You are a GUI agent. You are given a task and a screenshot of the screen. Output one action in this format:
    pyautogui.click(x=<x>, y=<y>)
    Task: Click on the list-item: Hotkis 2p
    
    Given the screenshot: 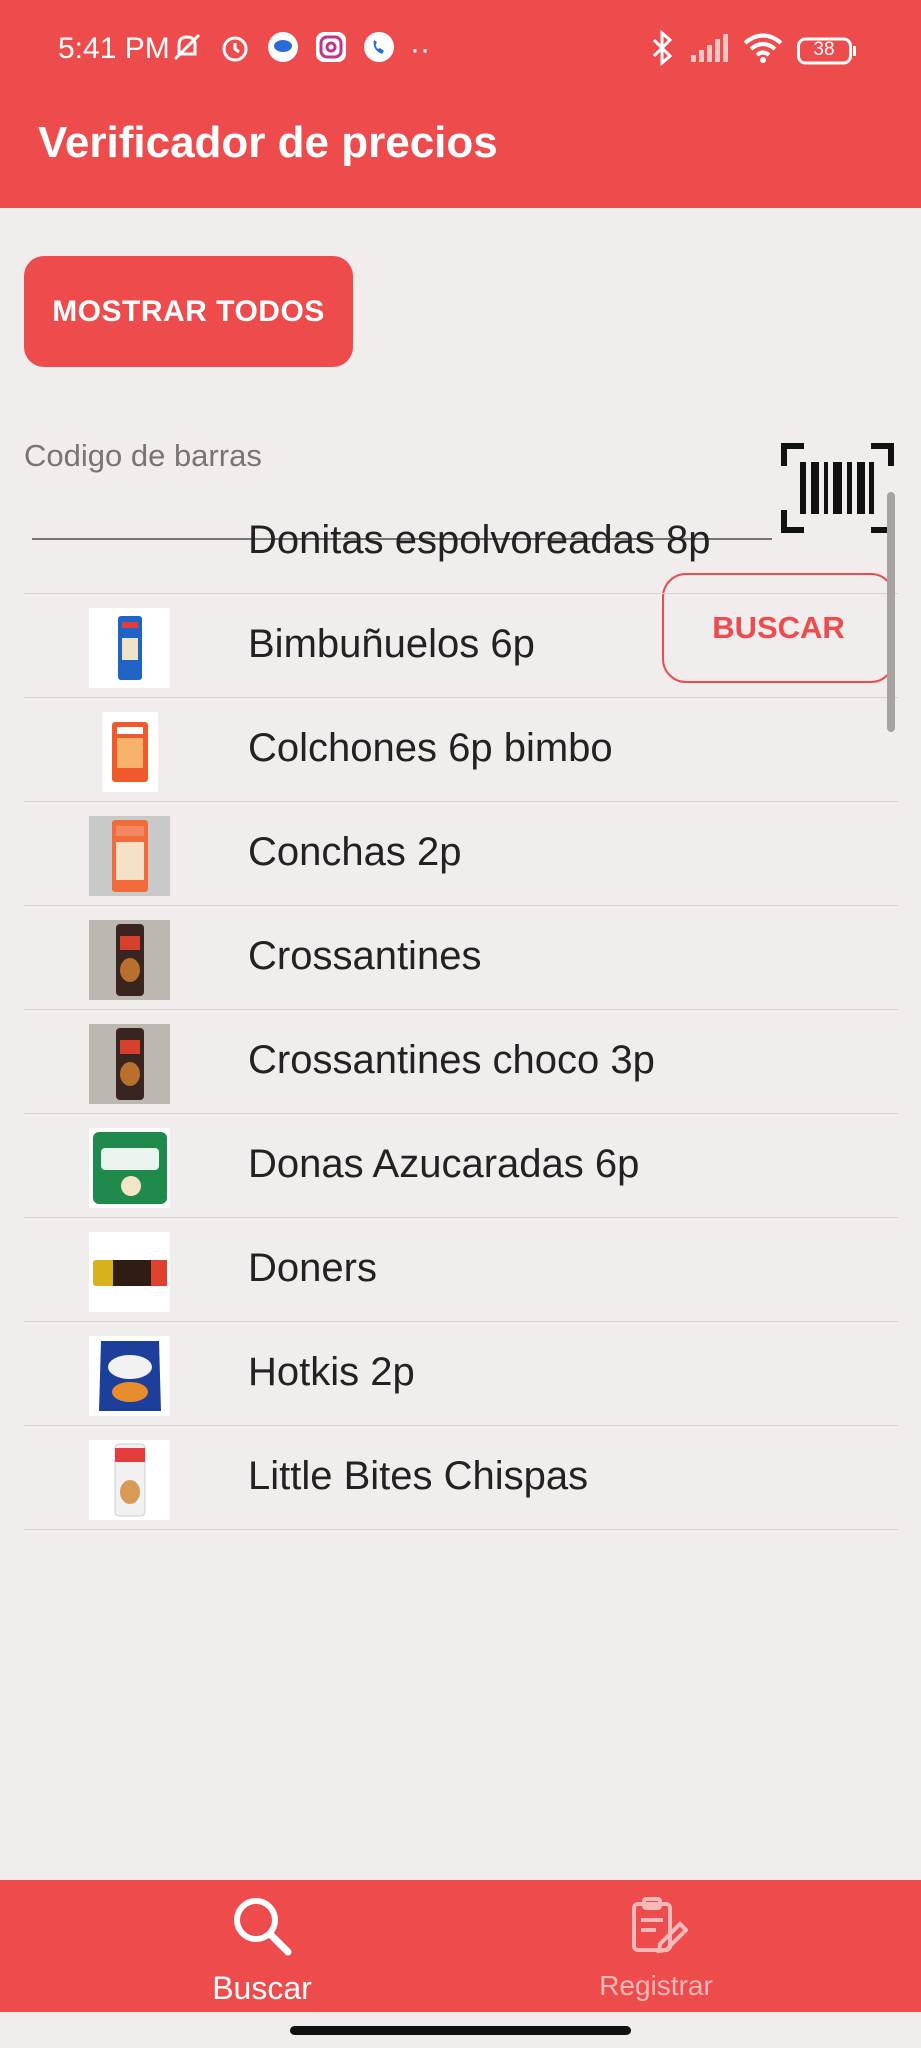 What is the action you would take?
    pyautogui.click(x=461, y=1374)
    